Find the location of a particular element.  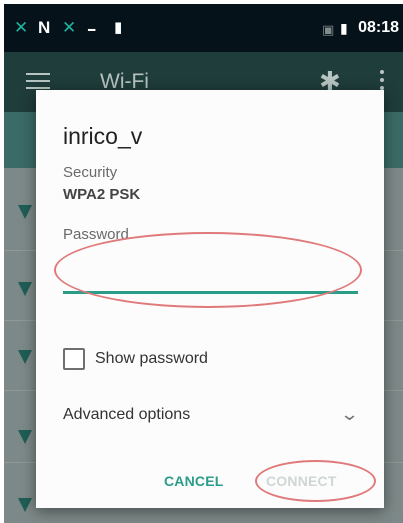

show-password-checkbox is located at coordinates (74, 359).